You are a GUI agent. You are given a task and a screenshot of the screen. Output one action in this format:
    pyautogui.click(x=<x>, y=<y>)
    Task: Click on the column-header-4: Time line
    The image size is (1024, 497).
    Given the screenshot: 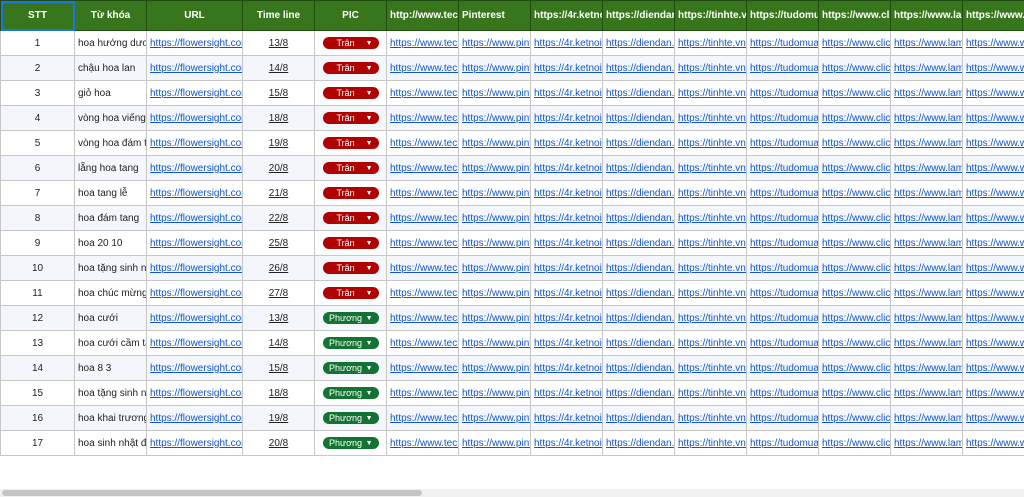 What is the action you would take?
    pyautogui.click(x=278, y=15)
    